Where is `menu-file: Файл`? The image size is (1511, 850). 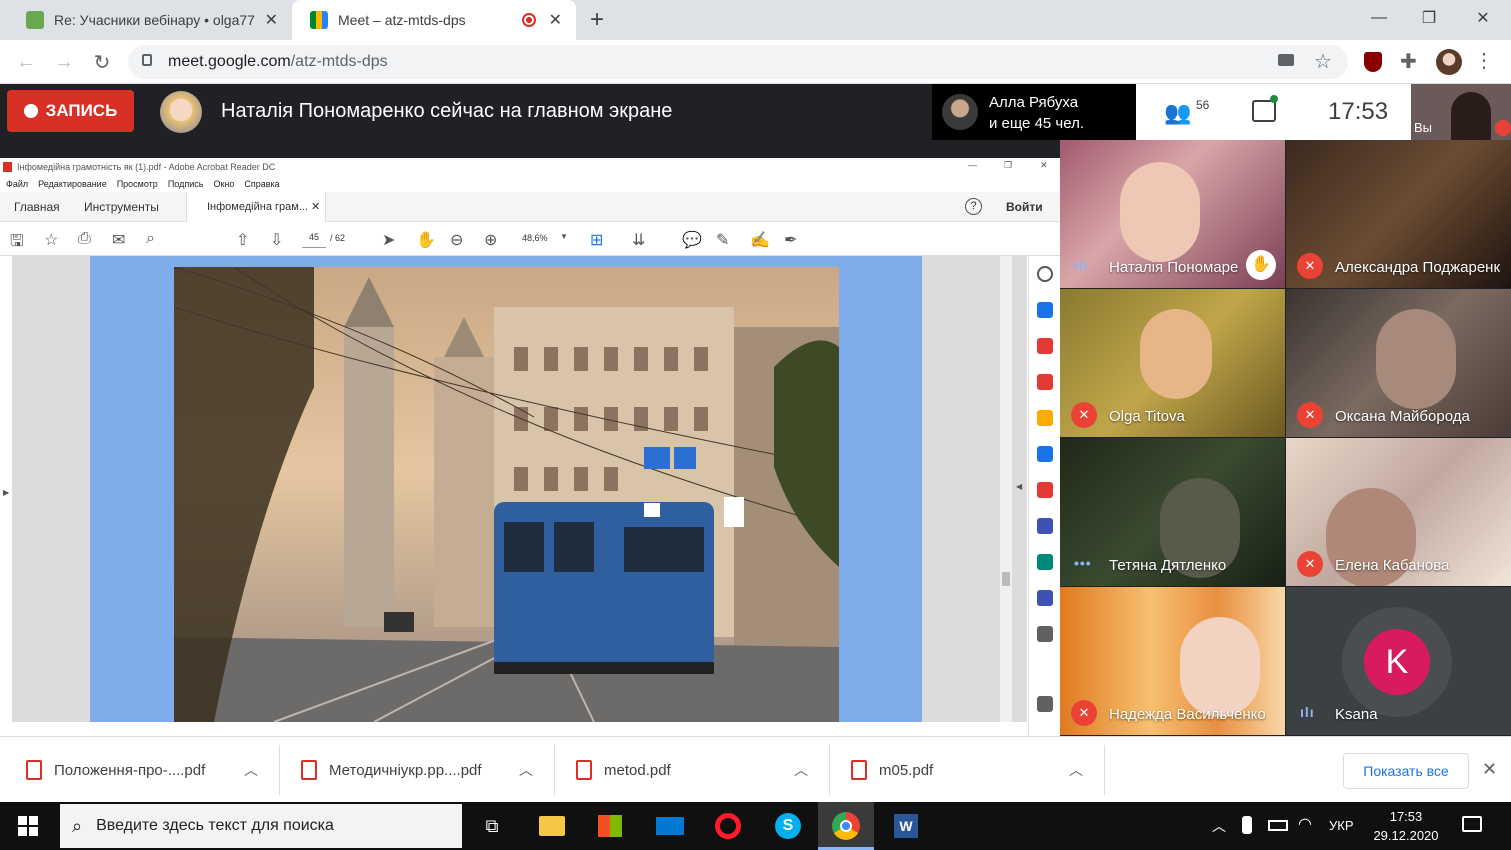 menu-file: Файл is located at coordinates (17, 184).